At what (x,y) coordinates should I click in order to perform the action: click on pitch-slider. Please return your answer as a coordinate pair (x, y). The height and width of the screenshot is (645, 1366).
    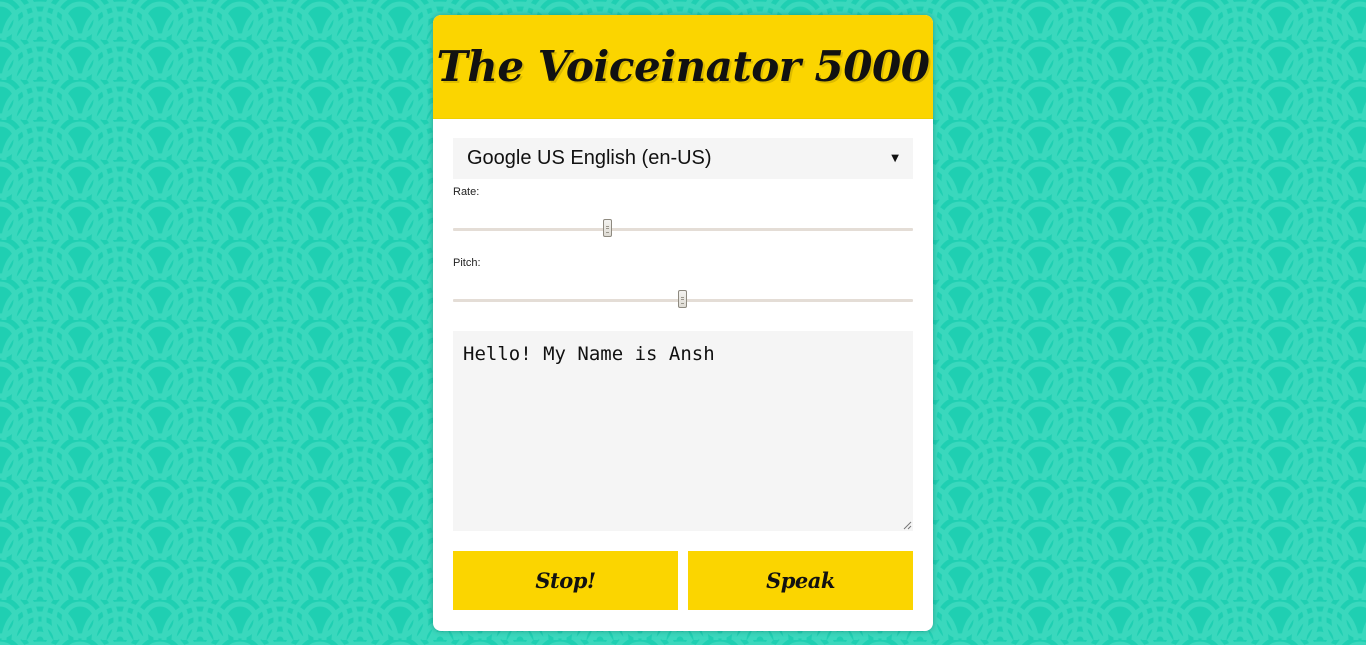
    Looking at the image, I should click on (683, 300).